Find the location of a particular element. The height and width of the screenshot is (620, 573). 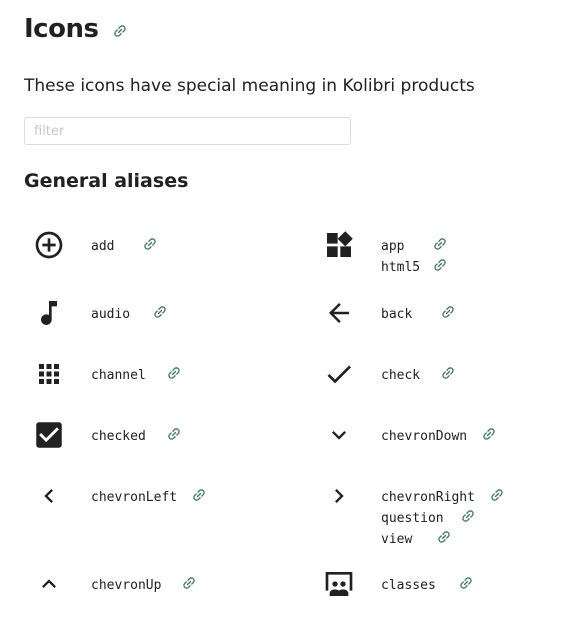

alias-row: app is located at coordinates (414, 246).